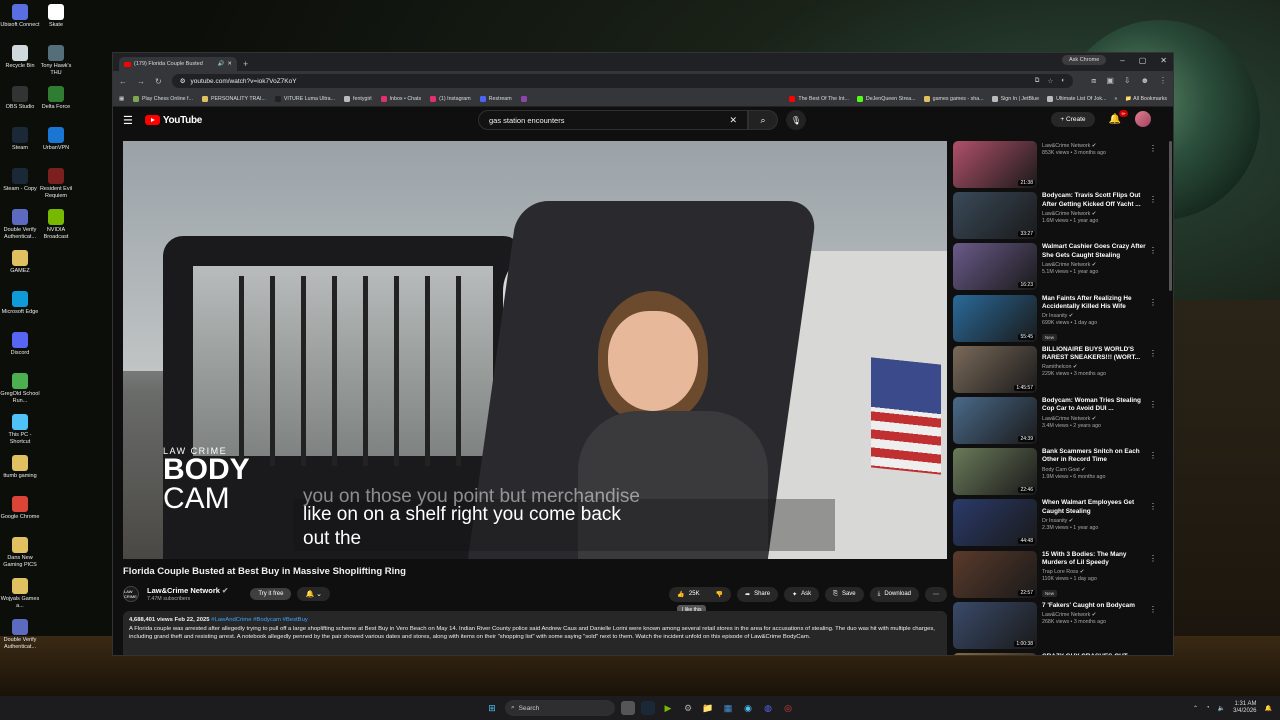 This screenshot has height=720, width=1280. What do you see at coordinates (995, 625) in the screenshot?
I see `video-thumbnail: 1:00:38` at bounding box center [995, 625].